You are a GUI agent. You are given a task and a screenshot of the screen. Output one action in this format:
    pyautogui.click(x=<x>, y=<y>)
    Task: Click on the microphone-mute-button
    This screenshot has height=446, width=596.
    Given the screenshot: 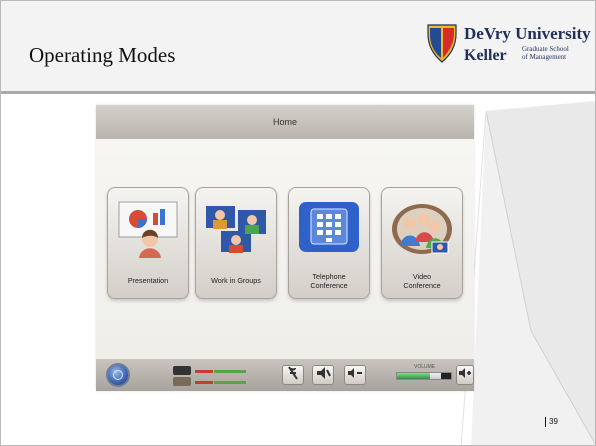 What is the action you would take?
    pyautogui.click(x=293, y=375)
    